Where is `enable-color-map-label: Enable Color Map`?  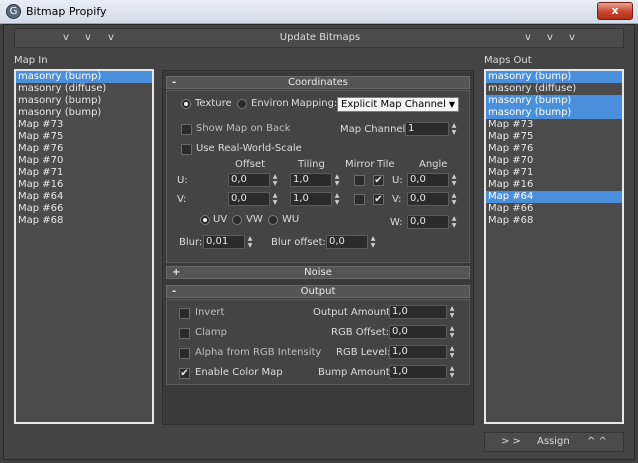 enable-color-map-label: Enable Color Map is located at coordinates (239, 372).